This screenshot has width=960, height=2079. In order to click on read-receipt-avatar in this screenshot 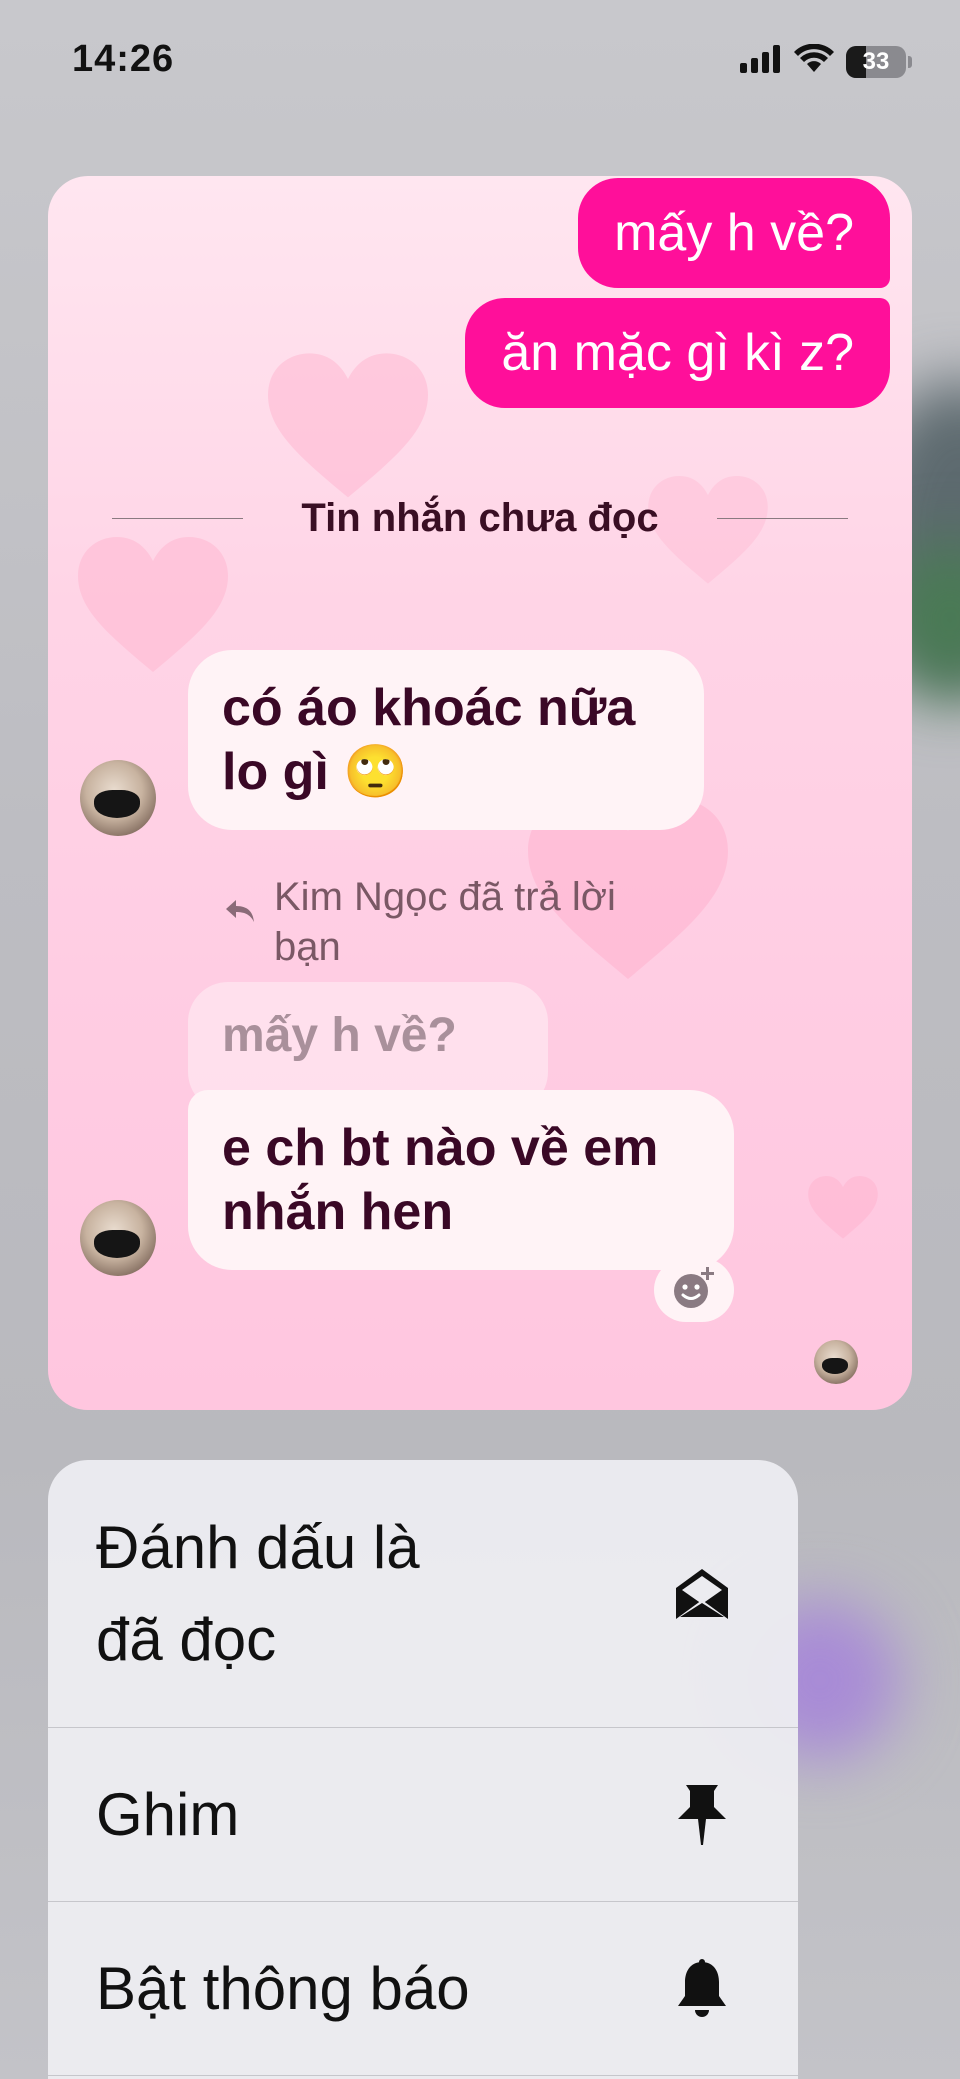, I will do `click(836, 1362)`.